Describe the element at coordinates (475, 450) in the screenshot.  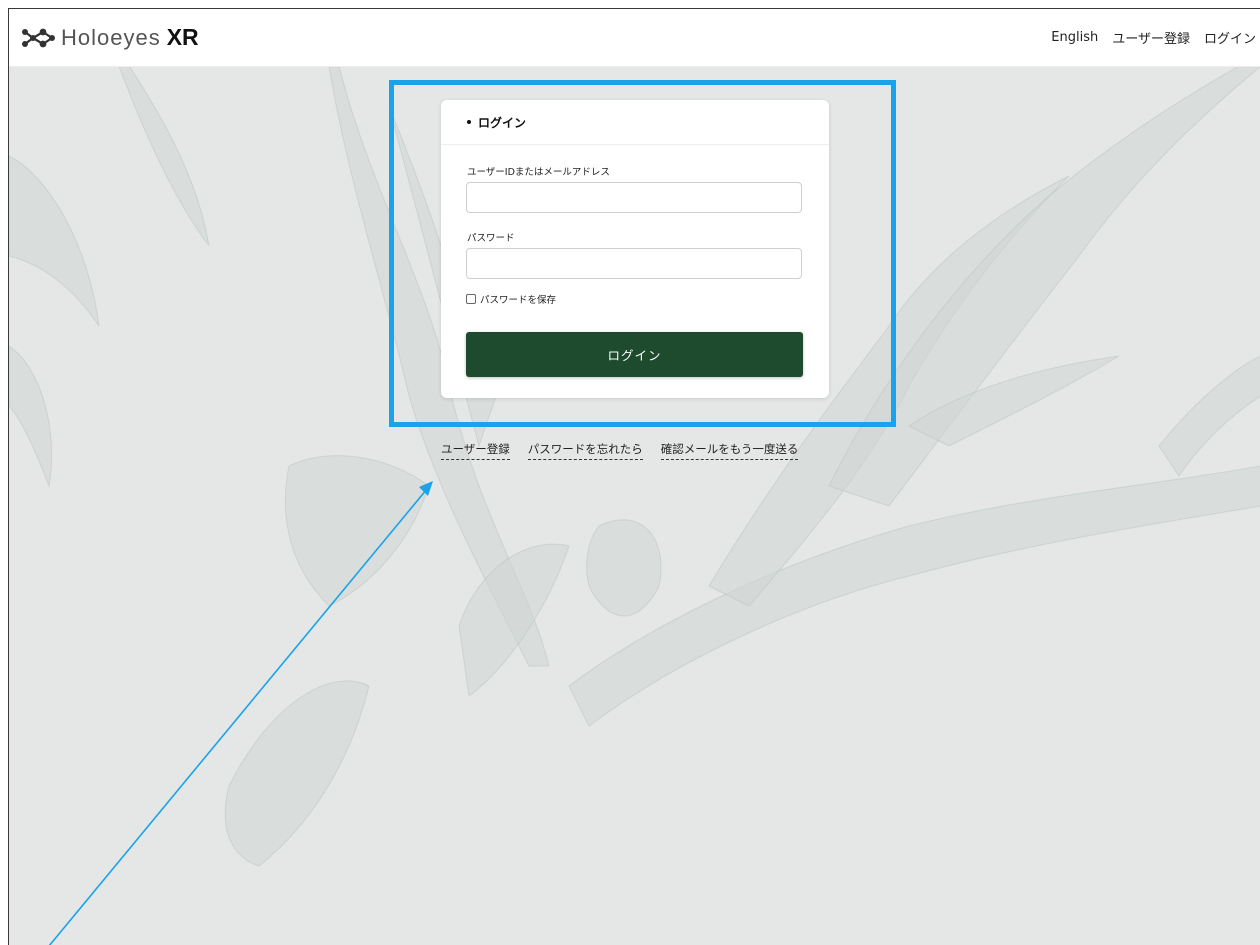
I see `register-link: ユーザー登録` at that location.